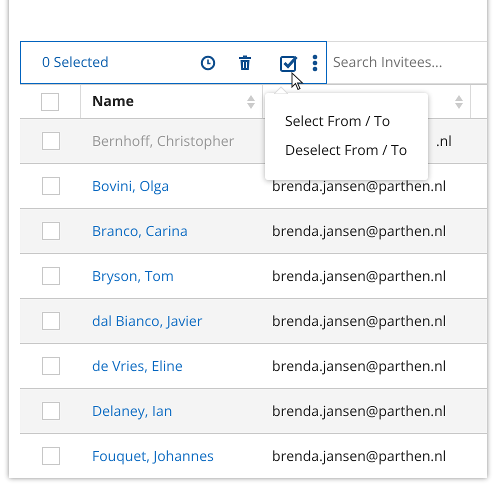 The height and width of the screenshot is (484, 495). Describe the element at coordinates (137, 366) in the screenshot. I see `invitee-name: de Vries, Eline` at that location.